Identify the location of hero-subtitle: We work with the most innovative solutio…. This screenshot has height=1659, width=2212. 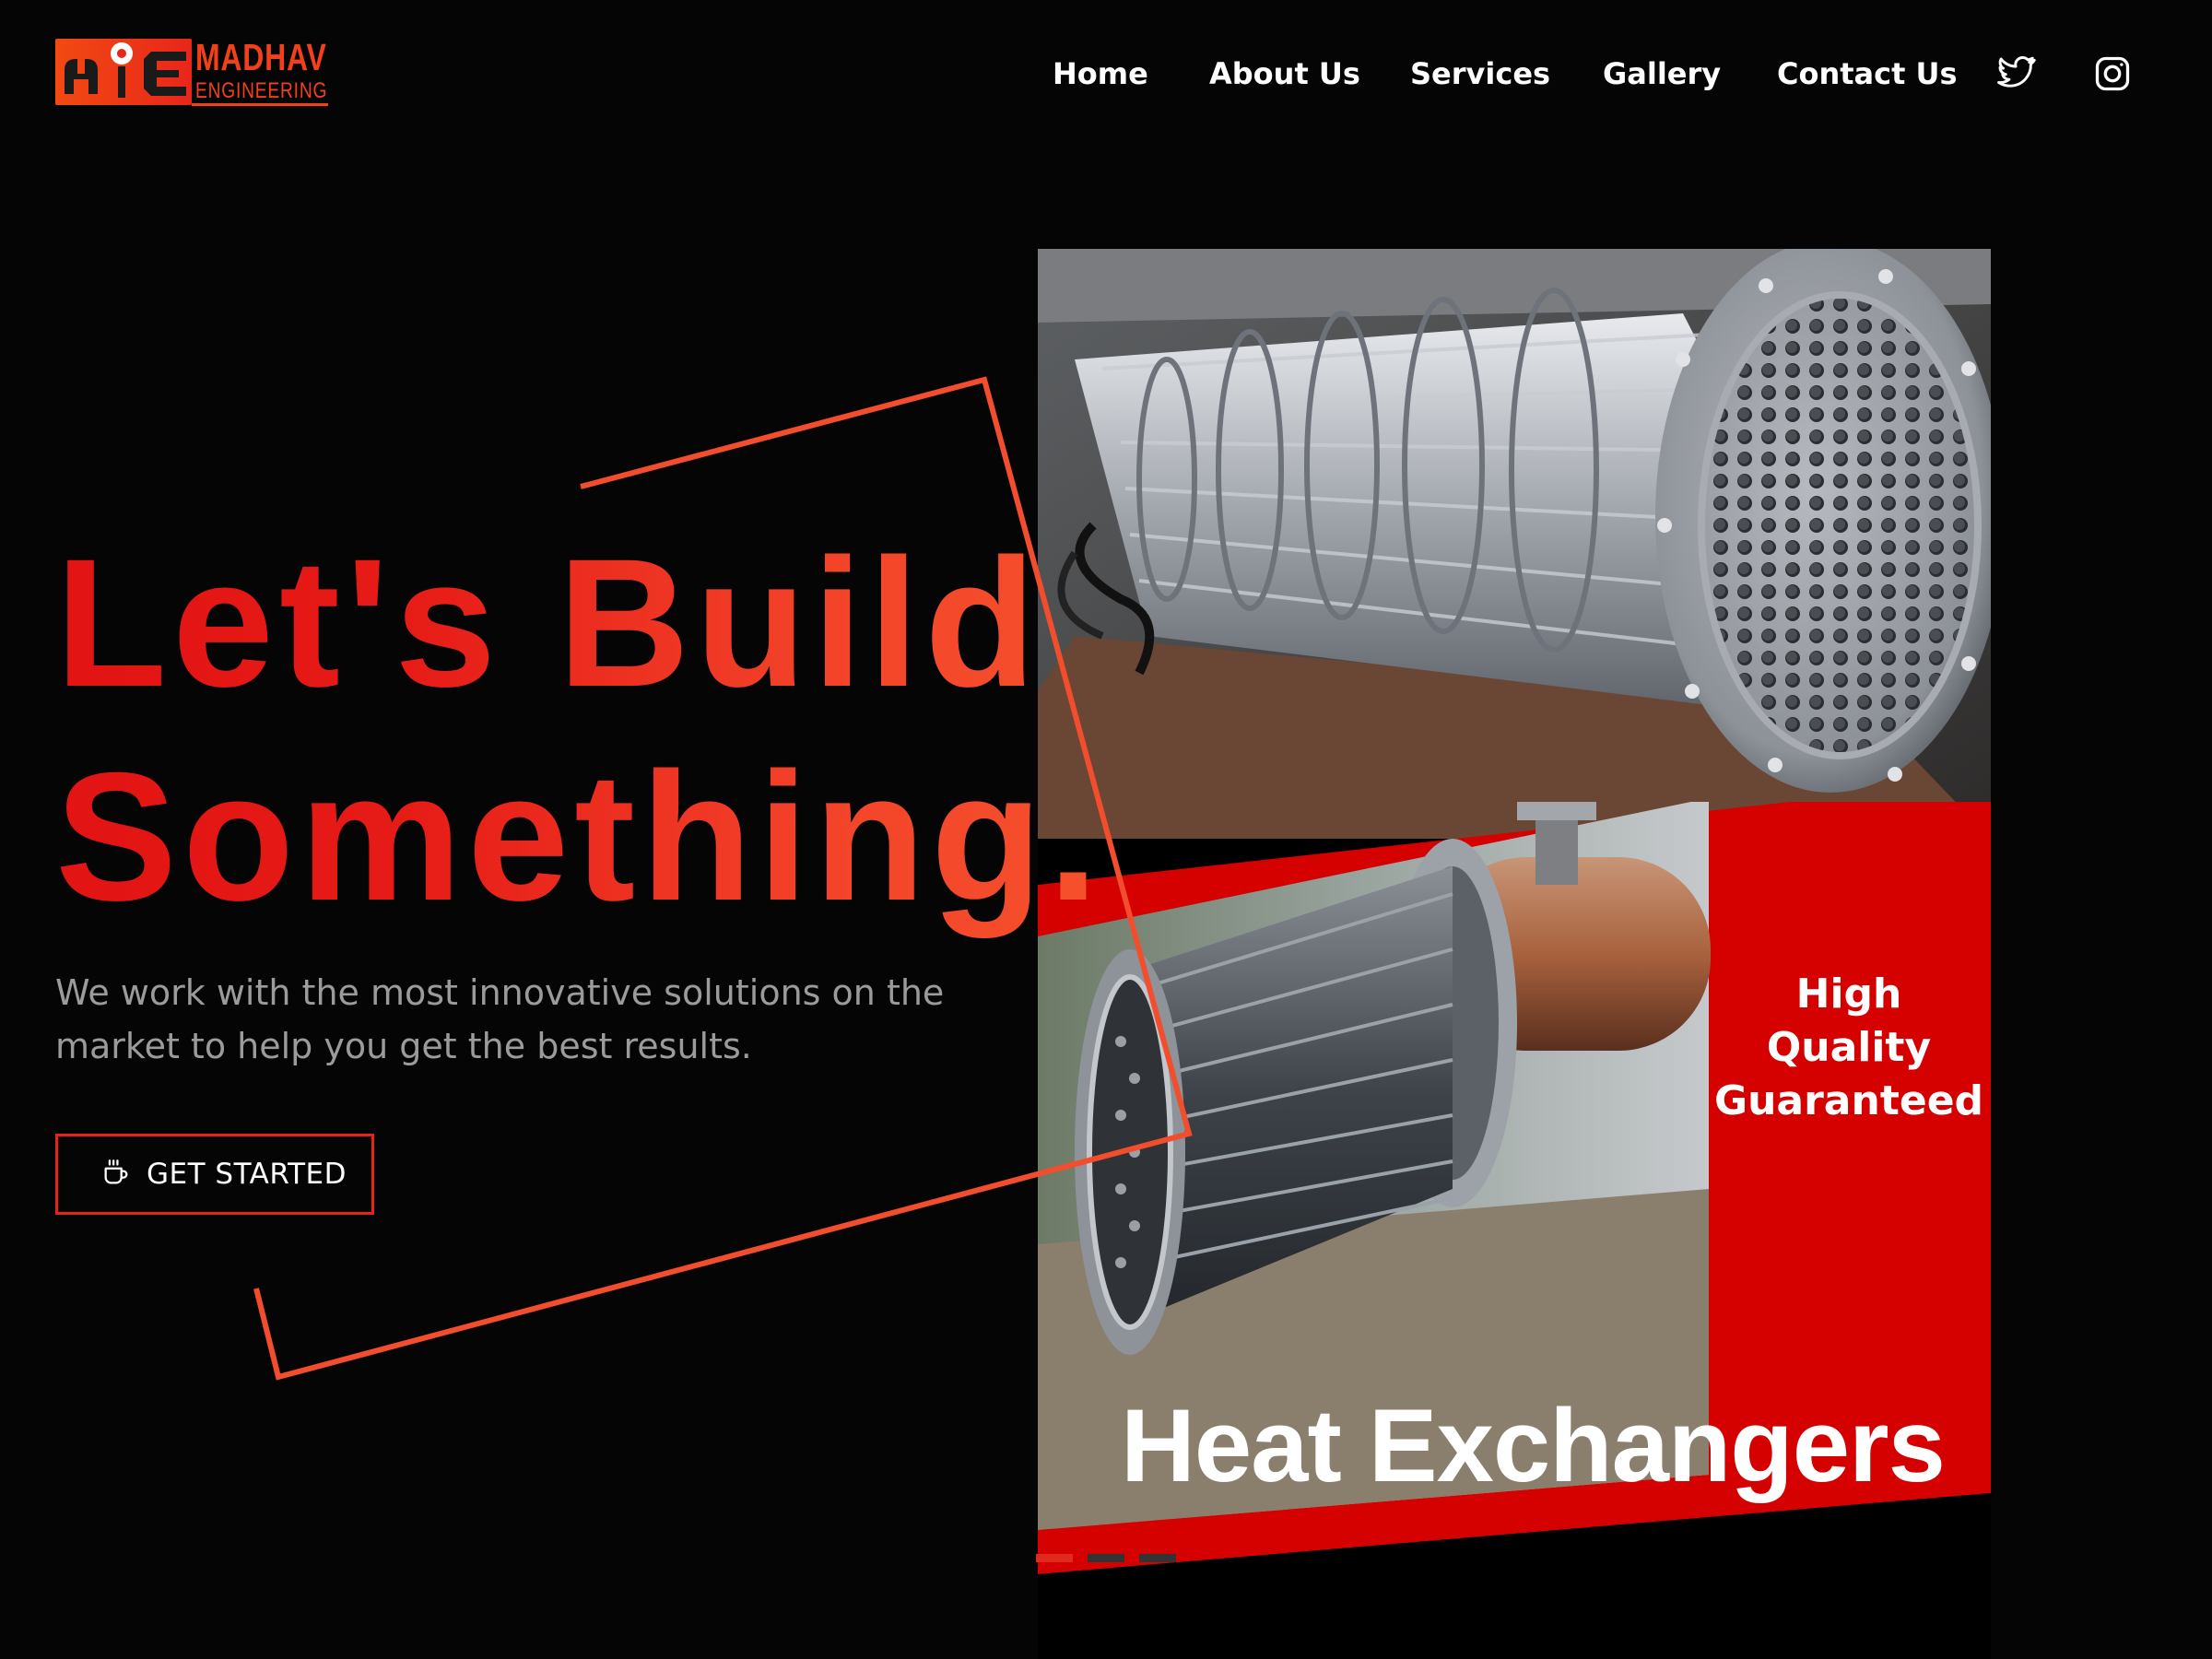
(500, 1019).